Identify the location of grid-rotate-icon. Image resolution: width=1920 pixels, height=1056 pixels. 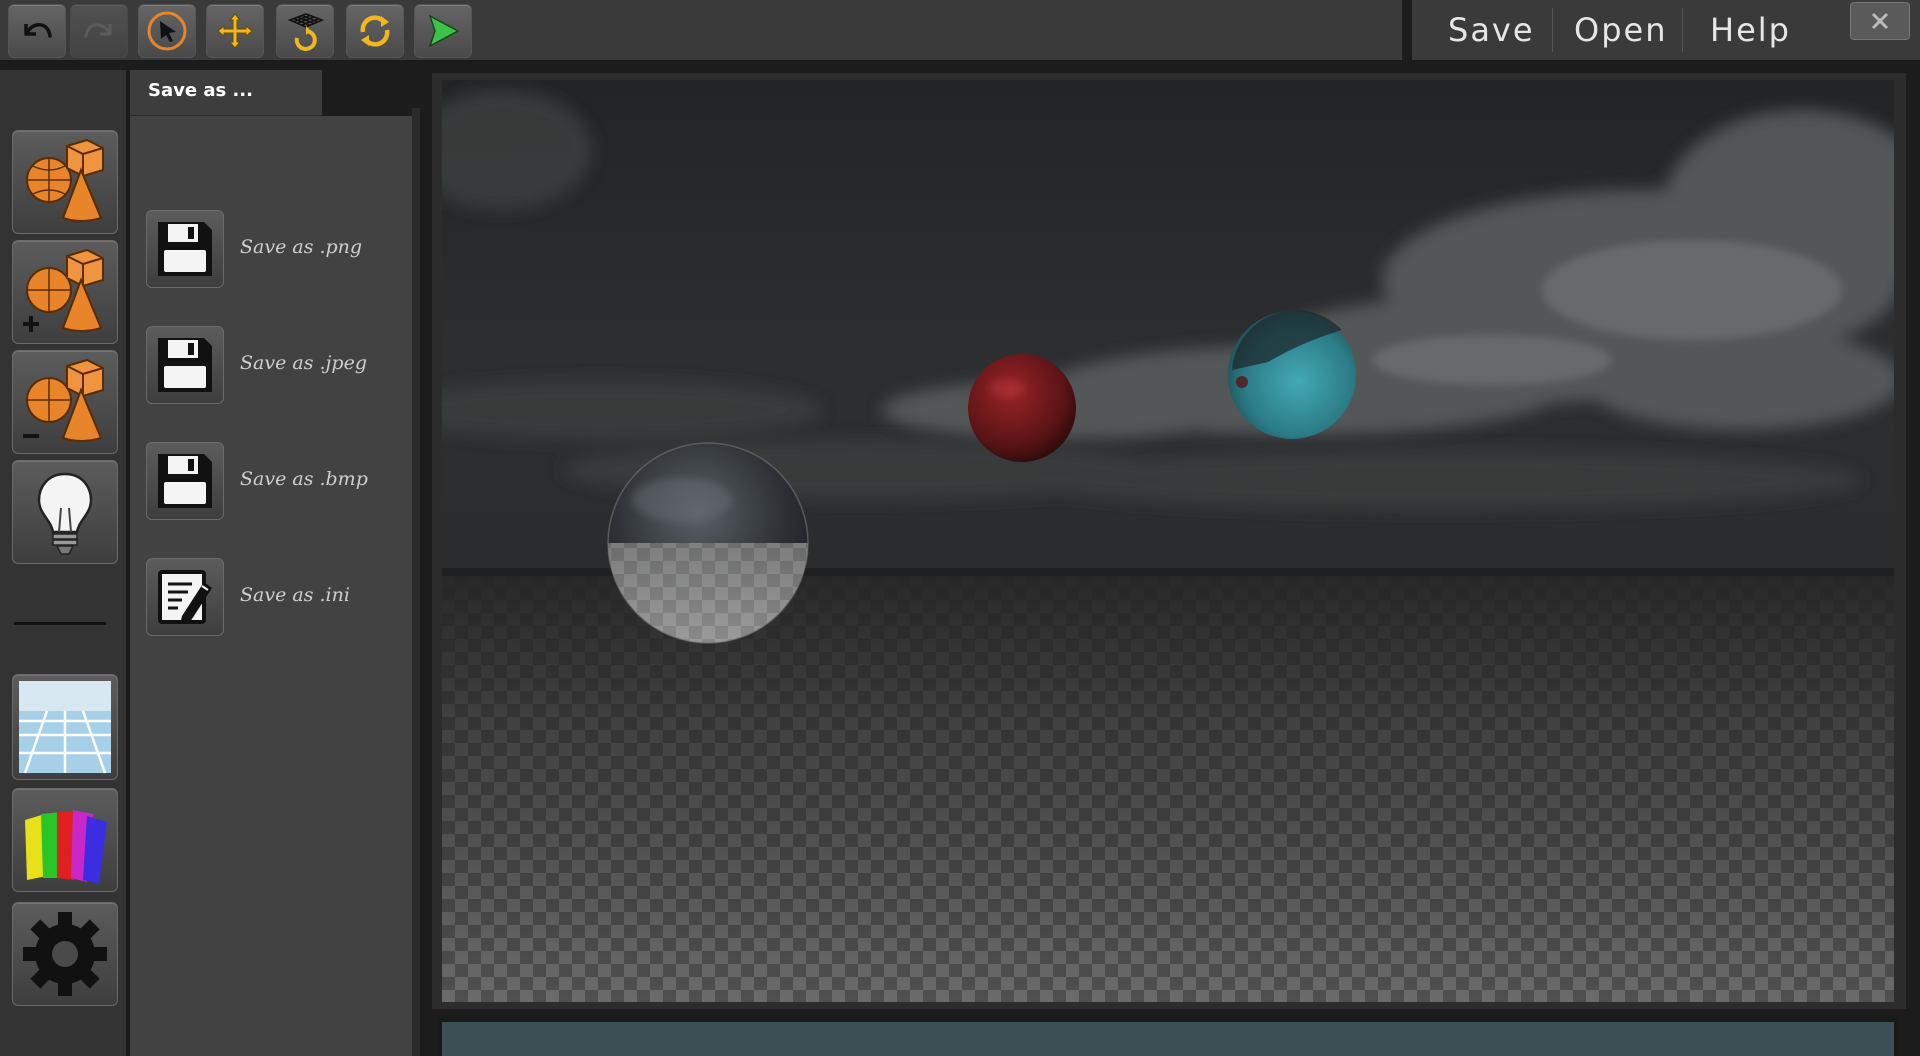
(306, 32).